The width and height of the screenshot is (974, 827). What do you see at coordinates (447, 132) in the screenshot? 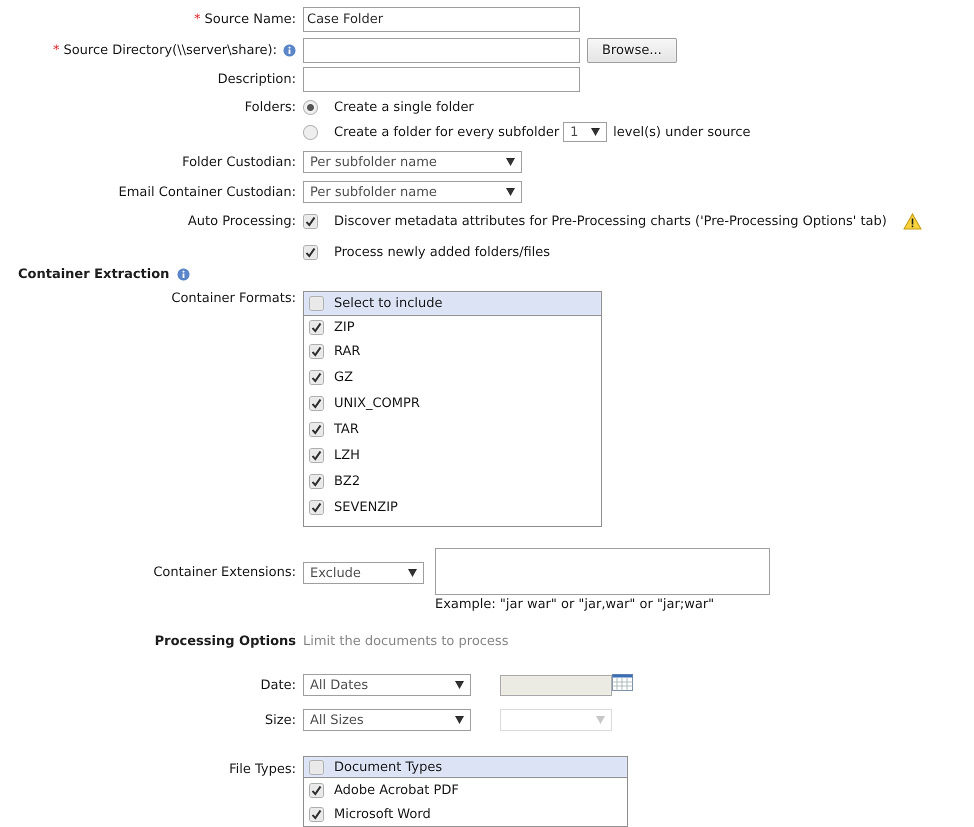
I see `radio-label: Create a folder for every subfolder` at bounding box center [447, 132].